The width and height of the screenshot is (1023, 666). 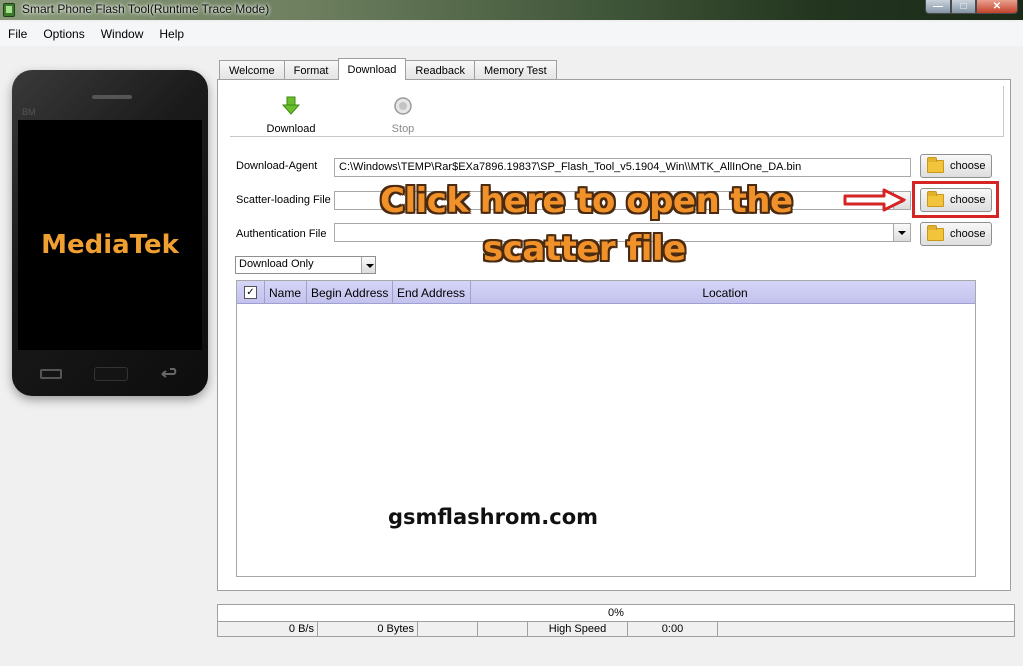 I want to click on tab-welcome: Welcome, so click(x=252, y=70).